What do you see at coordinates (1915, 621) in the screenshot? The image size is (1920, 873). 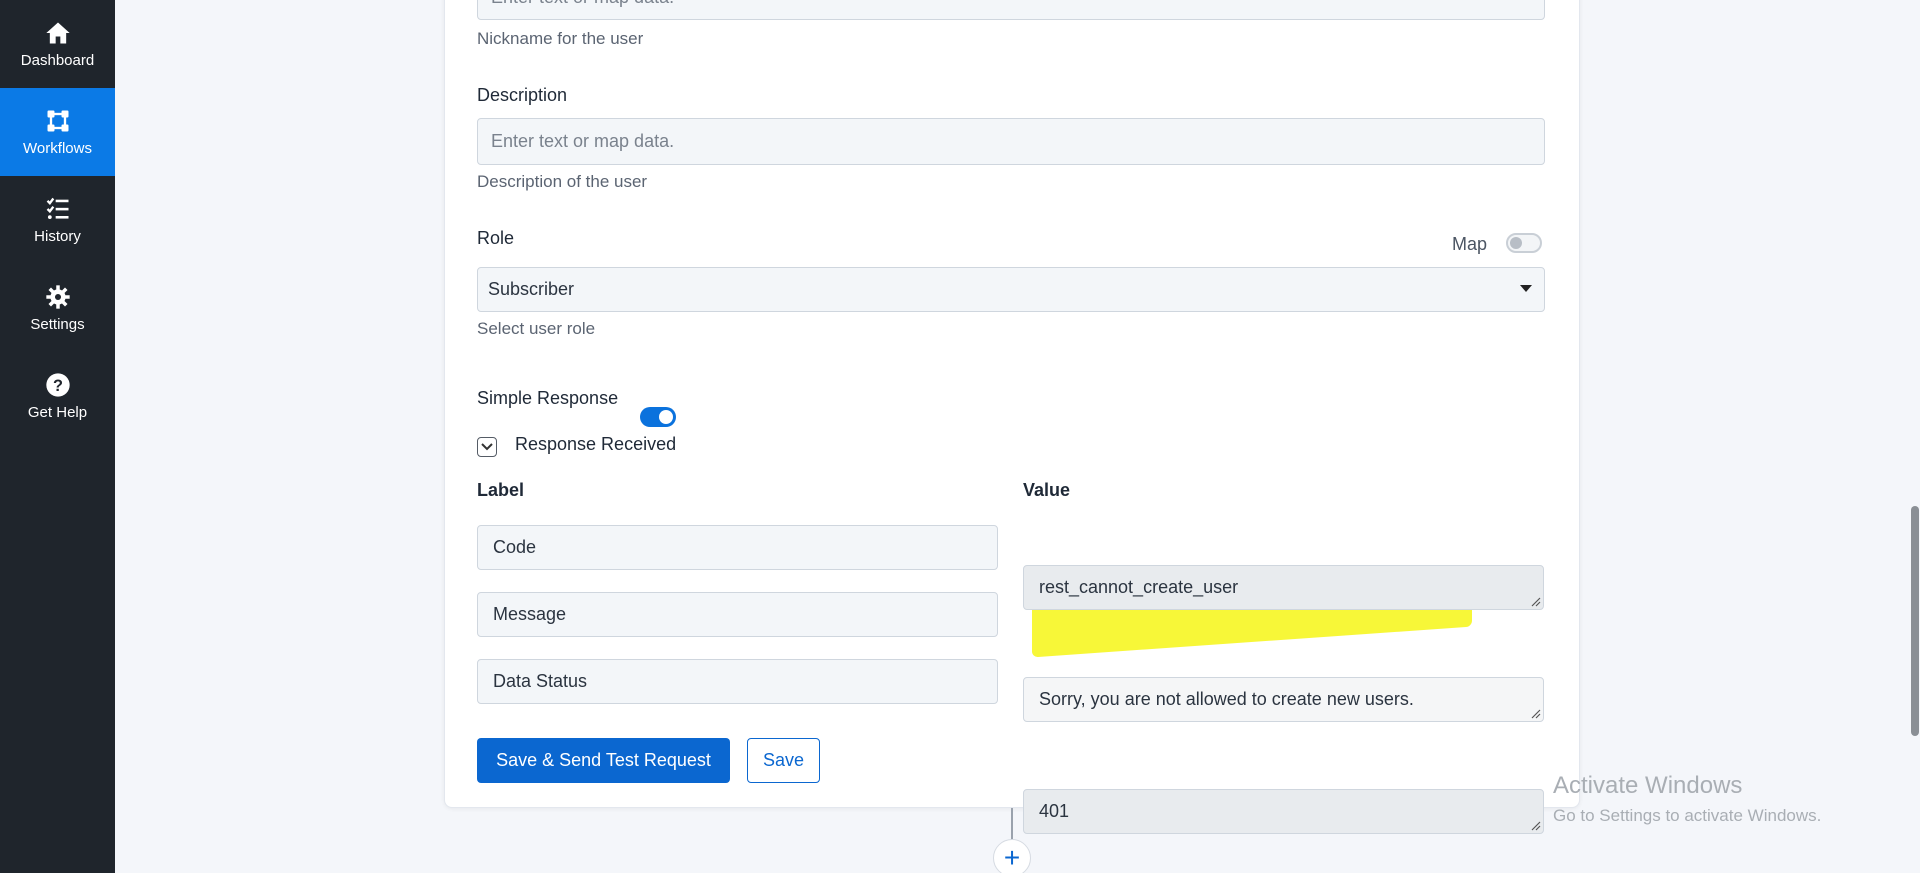 I see `page-scrollbar` at bounding box center [1915, 621].